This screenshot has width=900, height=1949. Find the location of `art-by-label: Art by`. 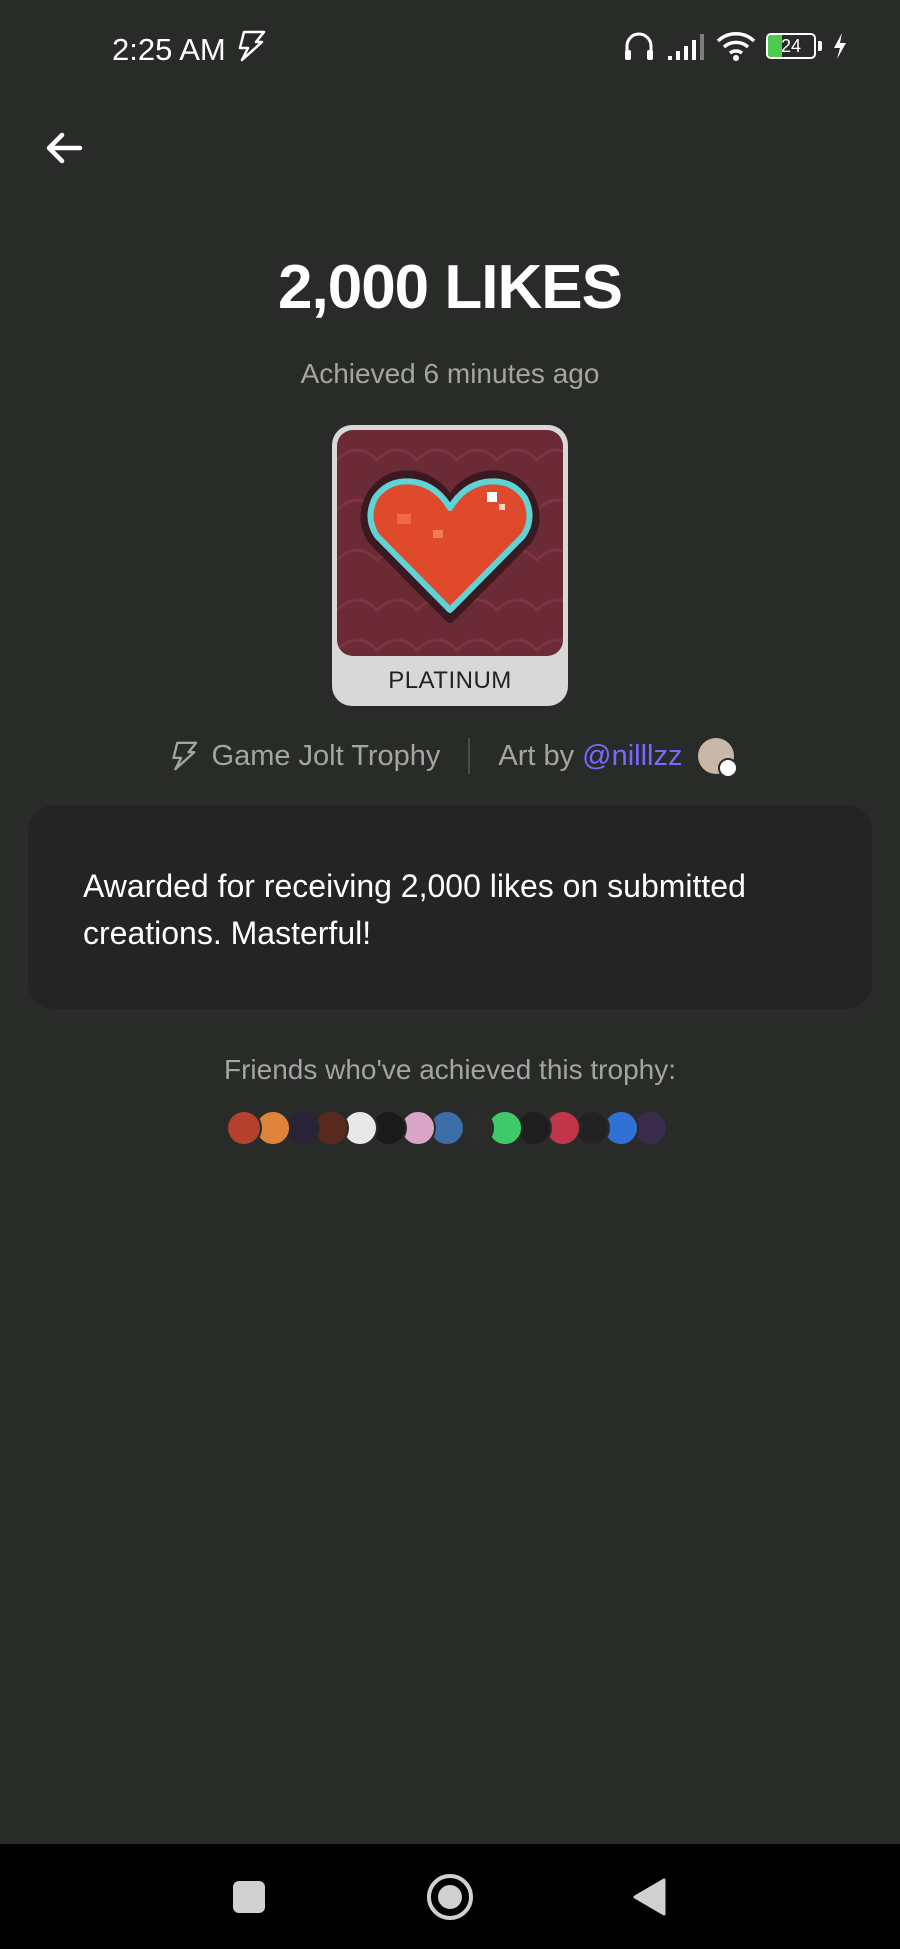

art-by-label: Art by is located at coordinates (536, 755).